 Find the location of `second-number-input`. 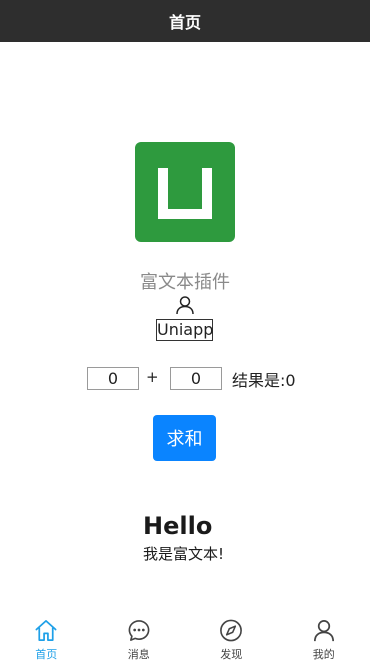

second-number-input is located at coordinates (196, 378).